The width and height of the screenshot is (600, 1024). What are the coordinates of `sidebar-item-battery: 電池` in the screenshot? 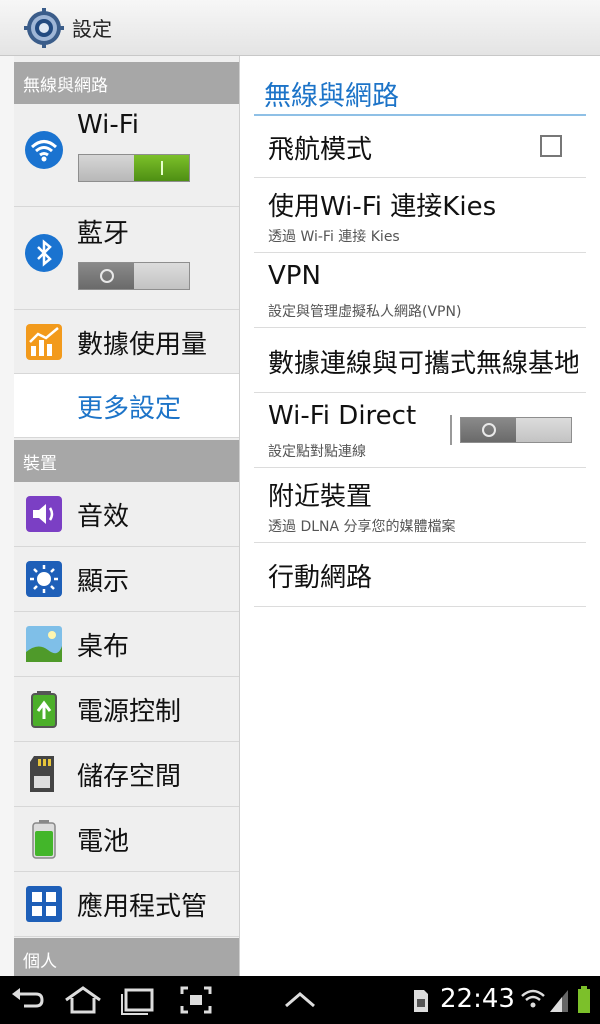 It's located at (126, 839).